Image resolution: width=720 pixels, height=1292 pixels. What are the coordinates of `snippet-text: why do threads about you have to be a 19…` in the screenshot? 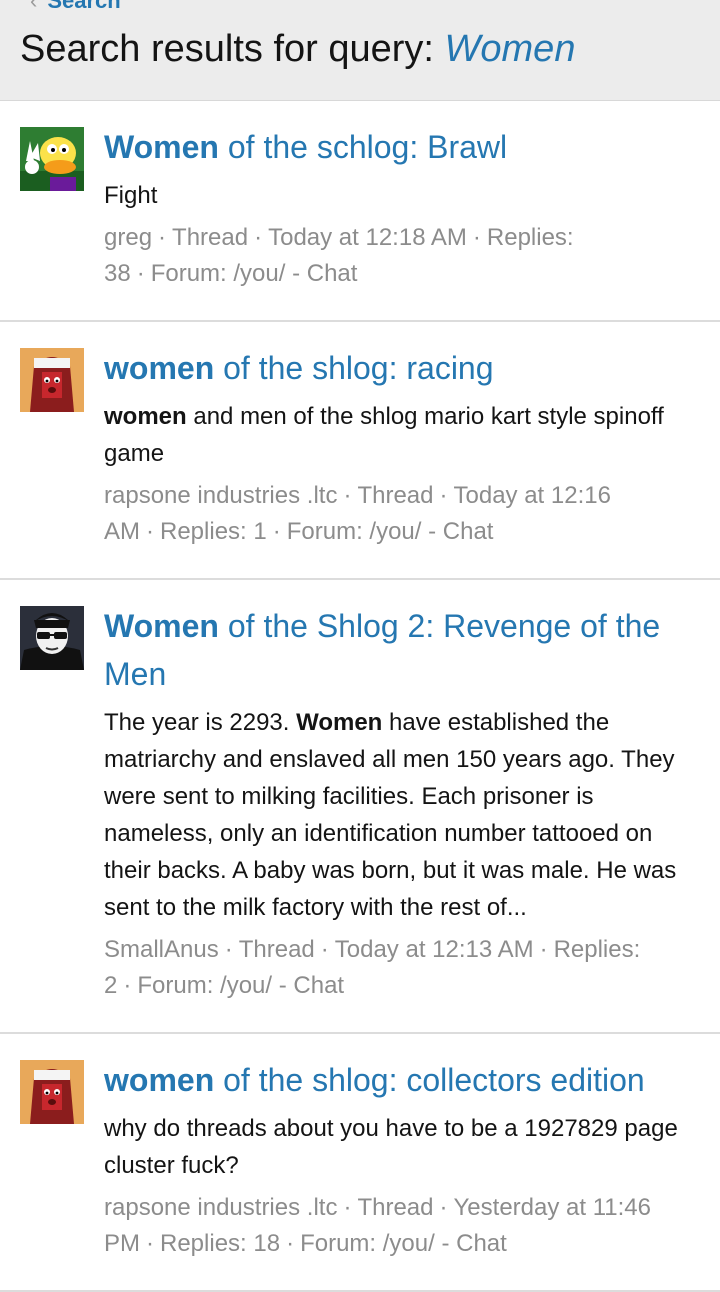 It's located at (391, 1147).